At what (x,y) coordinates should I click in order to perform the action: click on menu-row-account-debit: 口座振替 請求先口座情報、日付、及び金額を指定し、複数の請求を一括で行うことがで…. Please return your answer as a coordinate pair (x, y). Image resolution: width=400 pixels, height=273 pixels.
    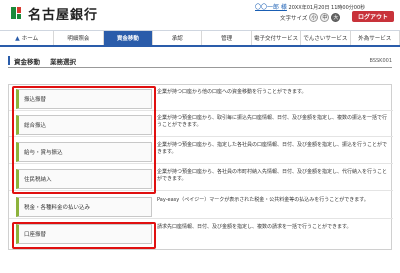
    Looking at the image, I should click on (201, 234).